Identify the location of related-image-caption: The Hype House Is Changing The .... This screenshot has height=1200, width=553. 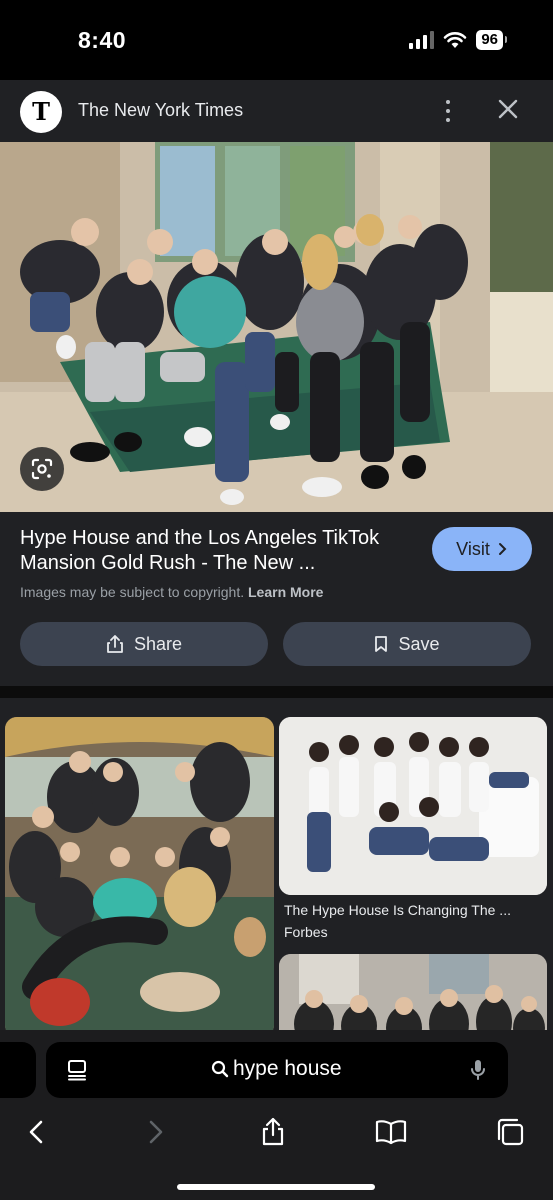
(416, 910).